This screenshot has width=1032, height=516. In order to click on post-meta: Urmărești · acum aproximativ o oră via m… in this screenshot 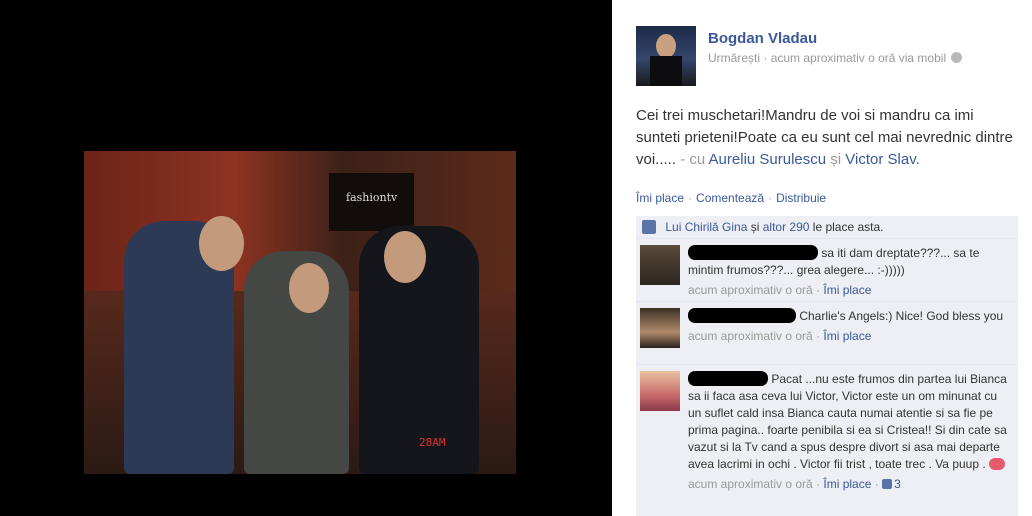, I will do `click(835, 58)`.